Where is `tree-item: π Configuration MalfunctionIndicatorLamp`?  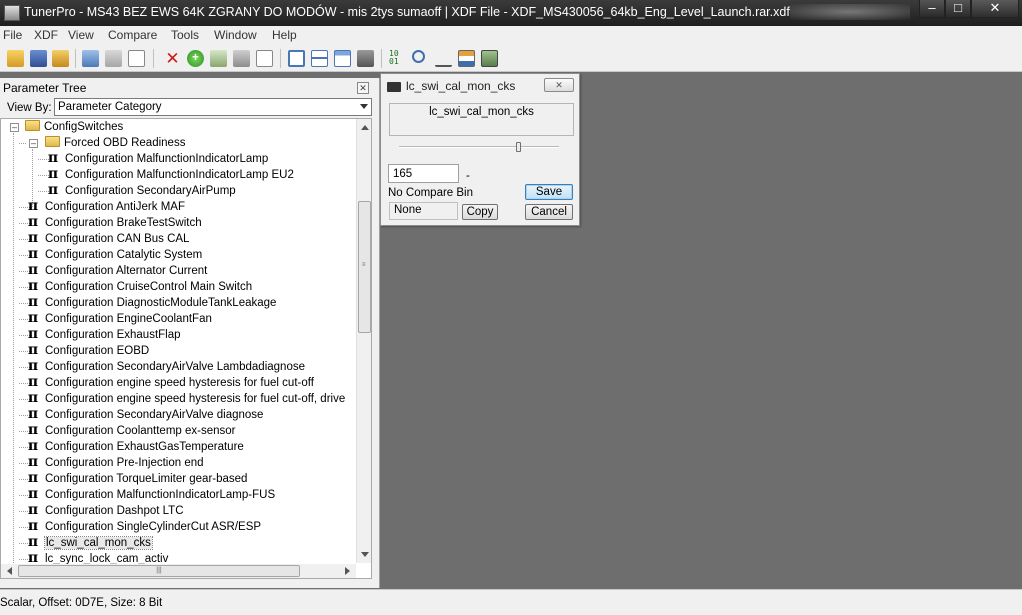 tree-item: π Configuration MalfunctionIndicatorLamp is located at coordinates (157, 159).